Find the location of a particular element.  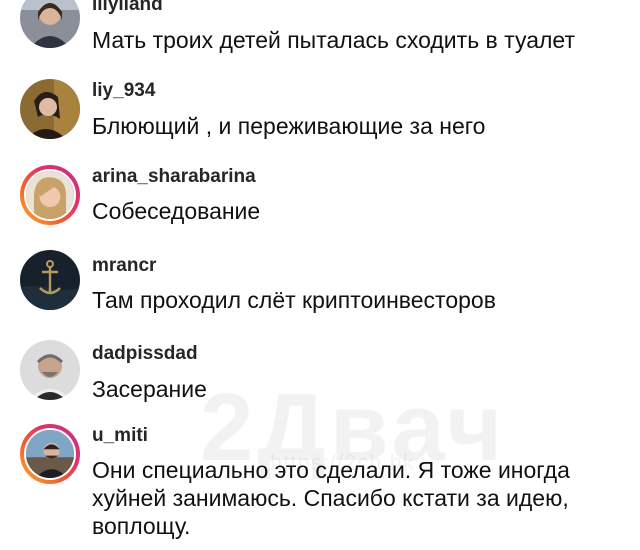

comment-text: Там проходил слёт криптоинвесторов is located at coordinates (294, 300).